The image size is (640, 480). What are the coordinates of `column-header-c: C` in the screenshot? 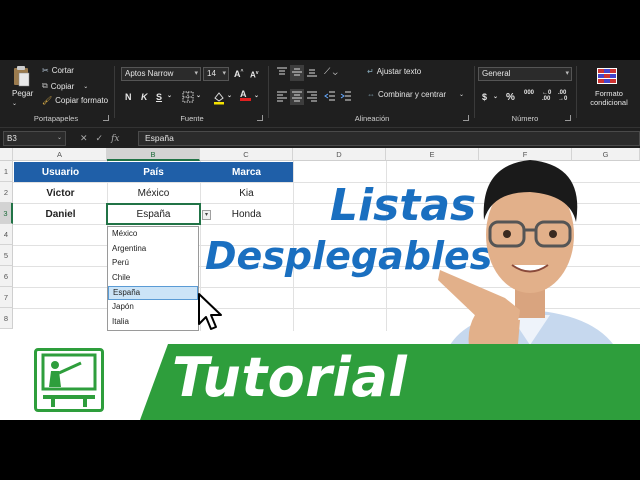 It's located at (246, 154).